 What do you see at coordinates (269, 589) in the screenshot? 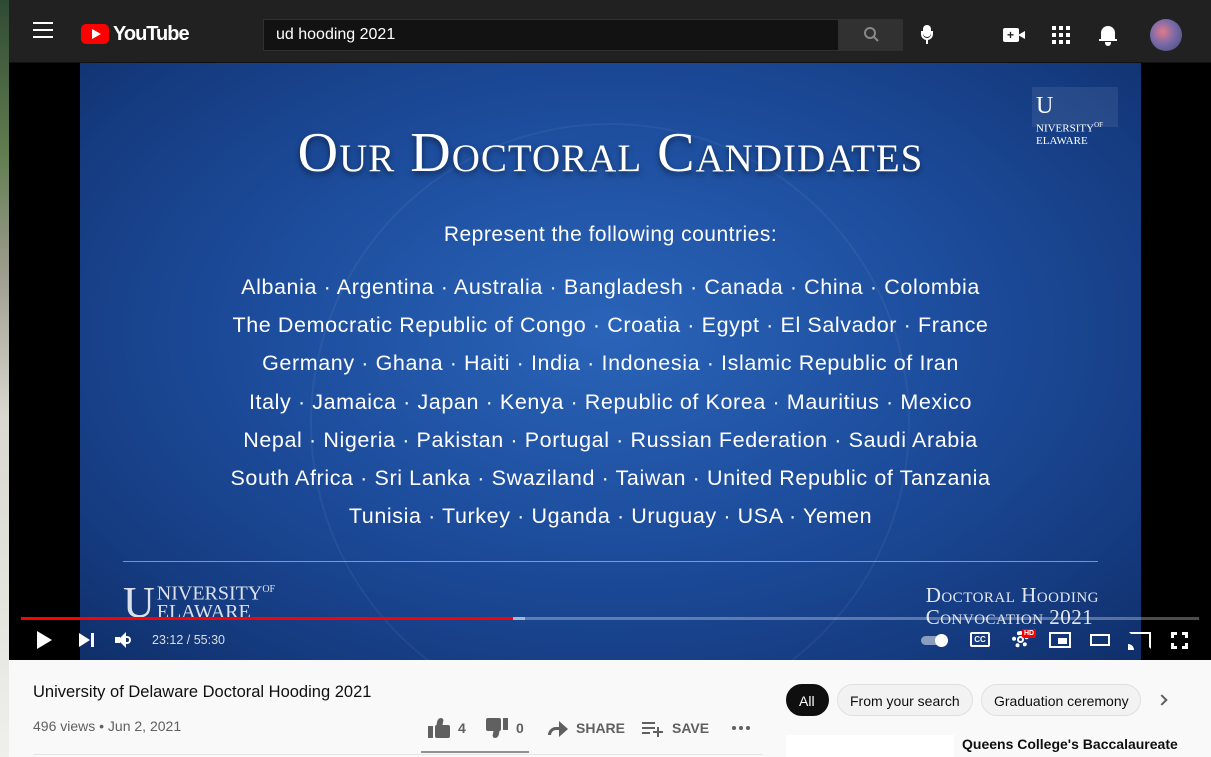
I see `ud-logo-bottom-of: OF` at bounding box center [269, 589].